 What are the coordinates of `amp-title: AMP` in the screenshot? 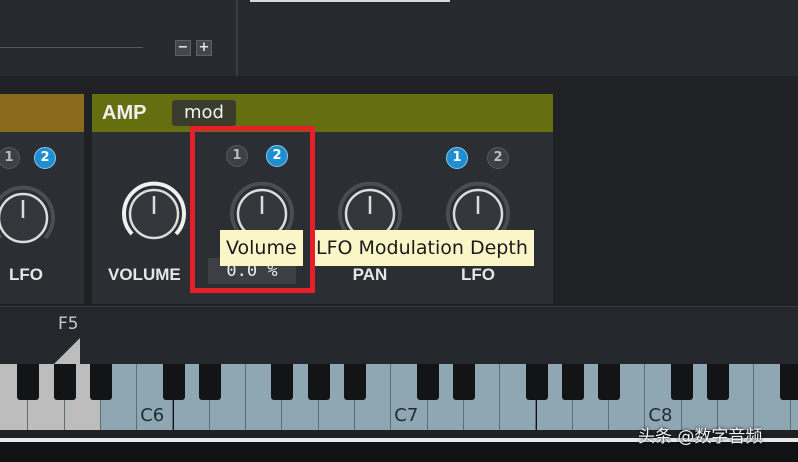 It's located at (124, 113).